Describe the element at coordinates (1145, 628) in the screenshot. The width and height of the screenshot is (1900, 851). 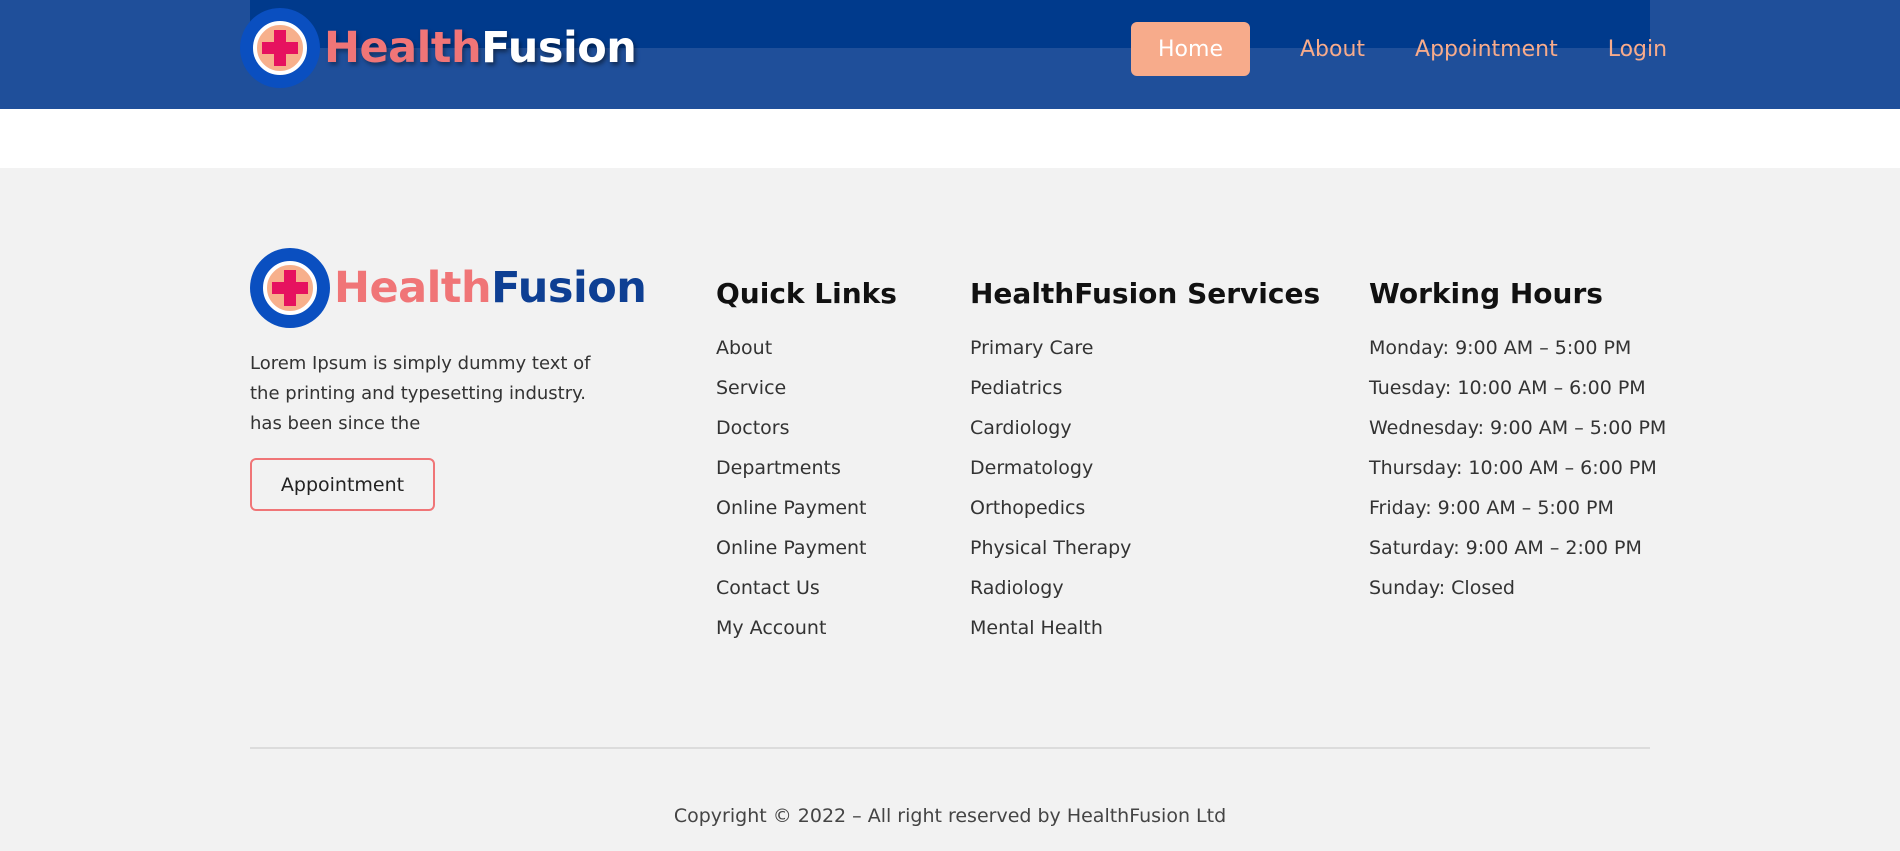
I see `service-link-mental-health: Mental Health` at that location.